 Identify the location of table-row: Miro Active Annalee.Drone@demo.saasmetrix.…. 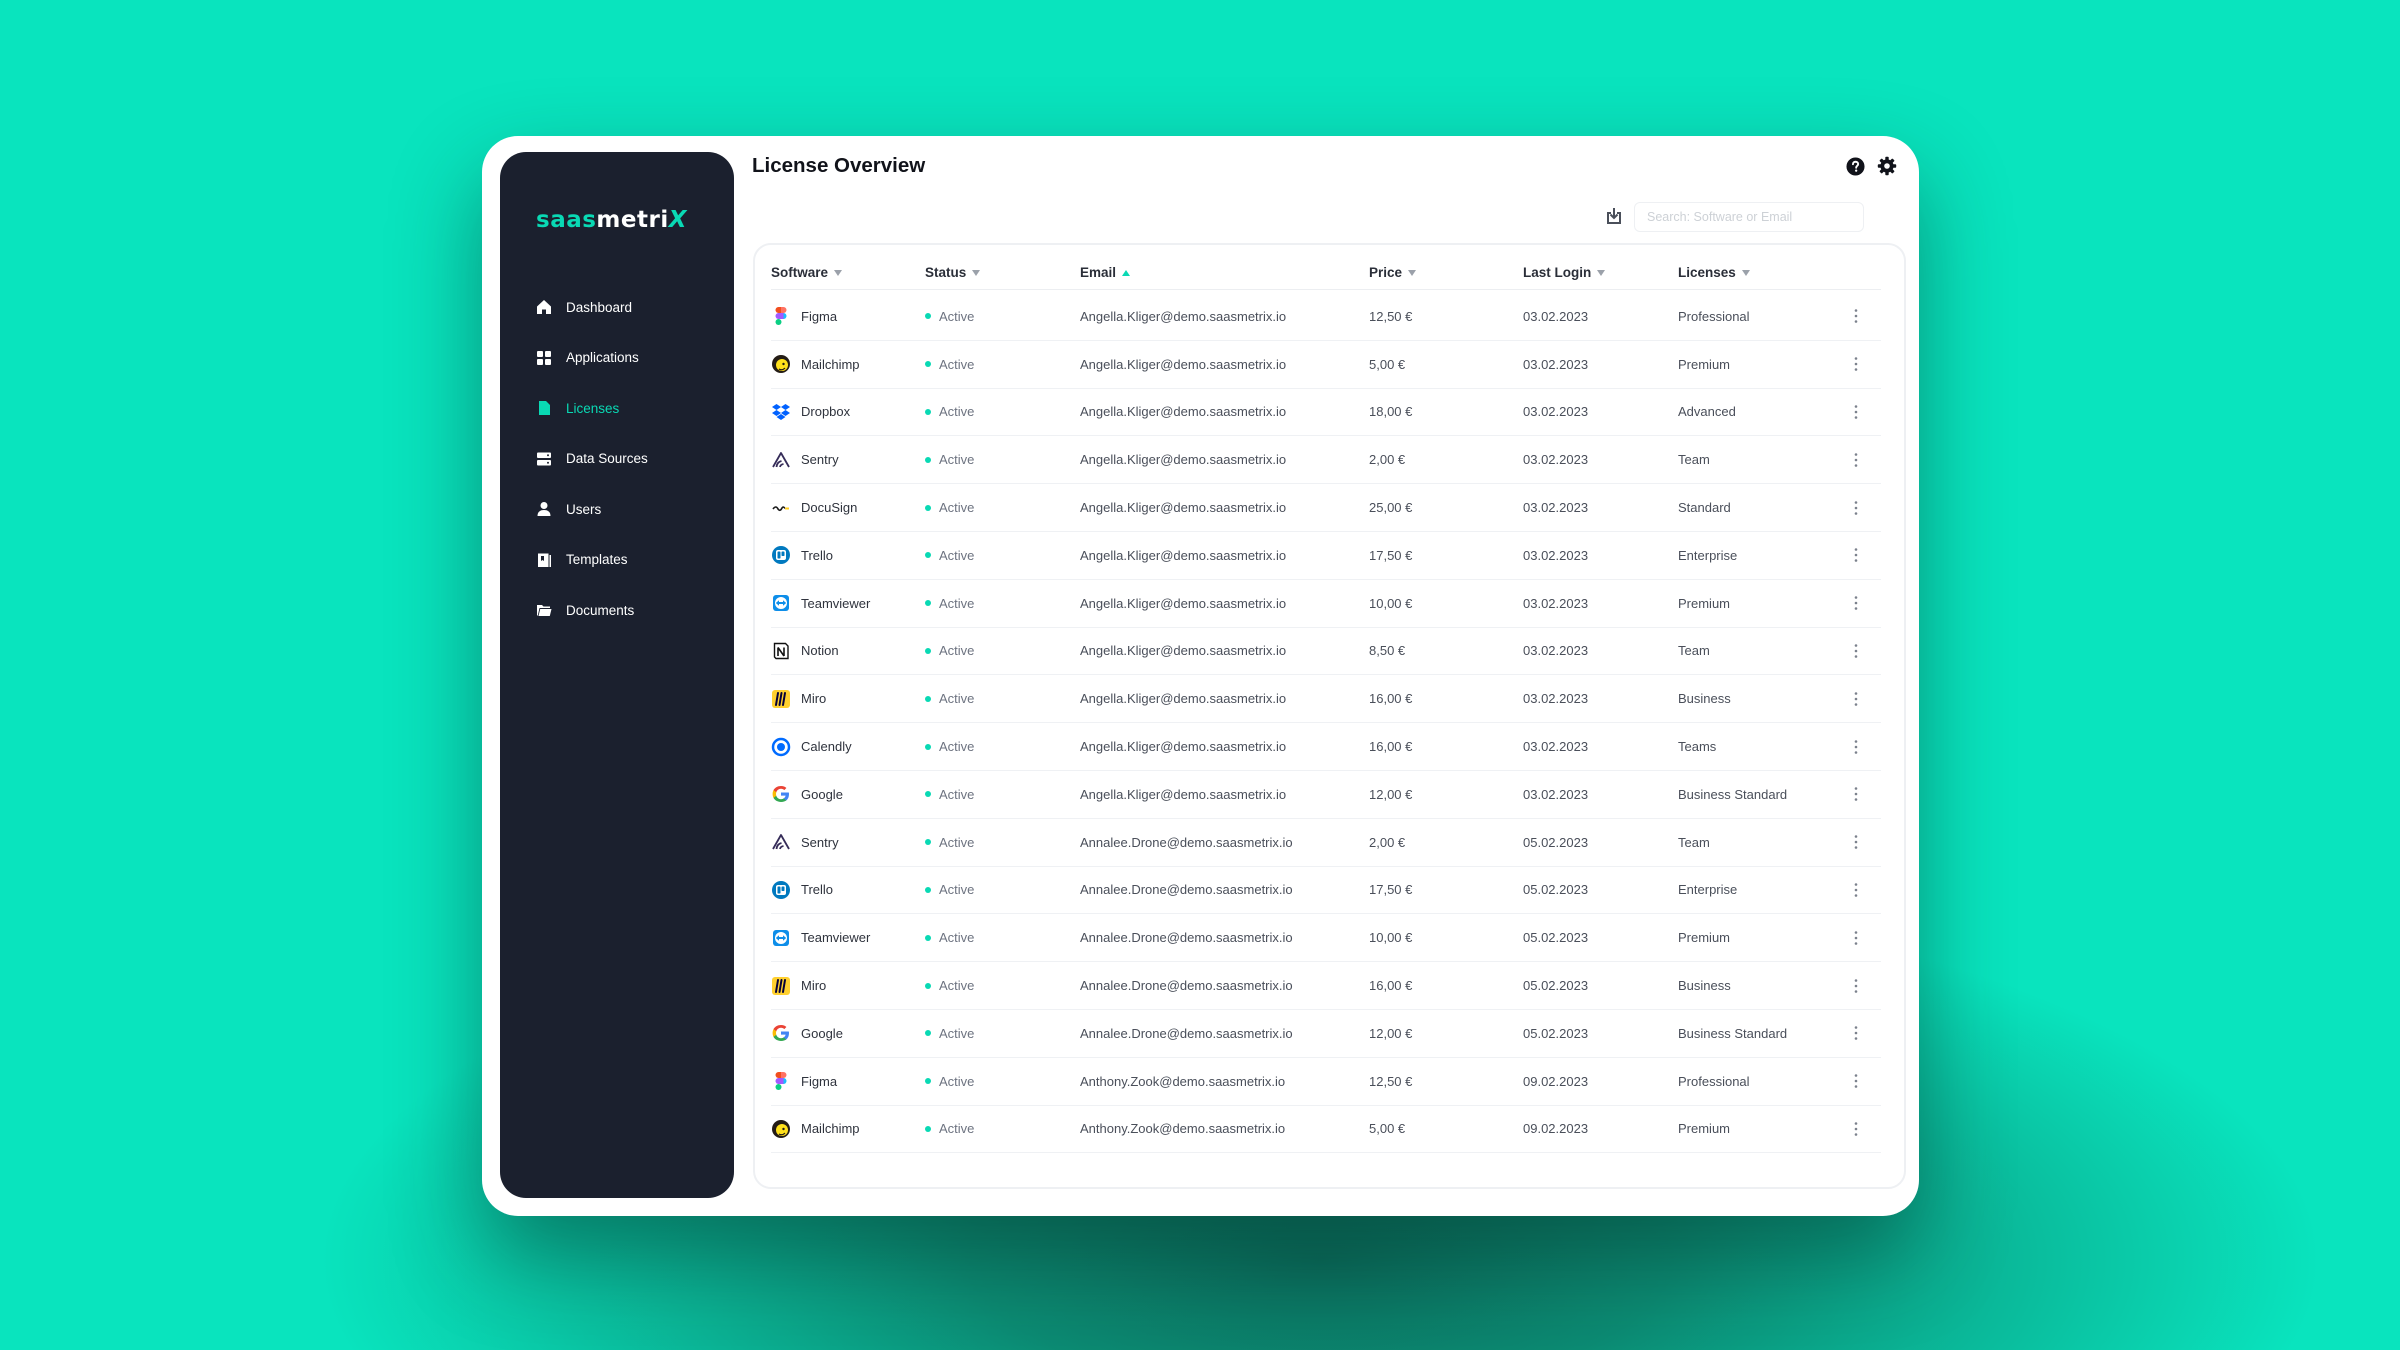
(1326, 986).